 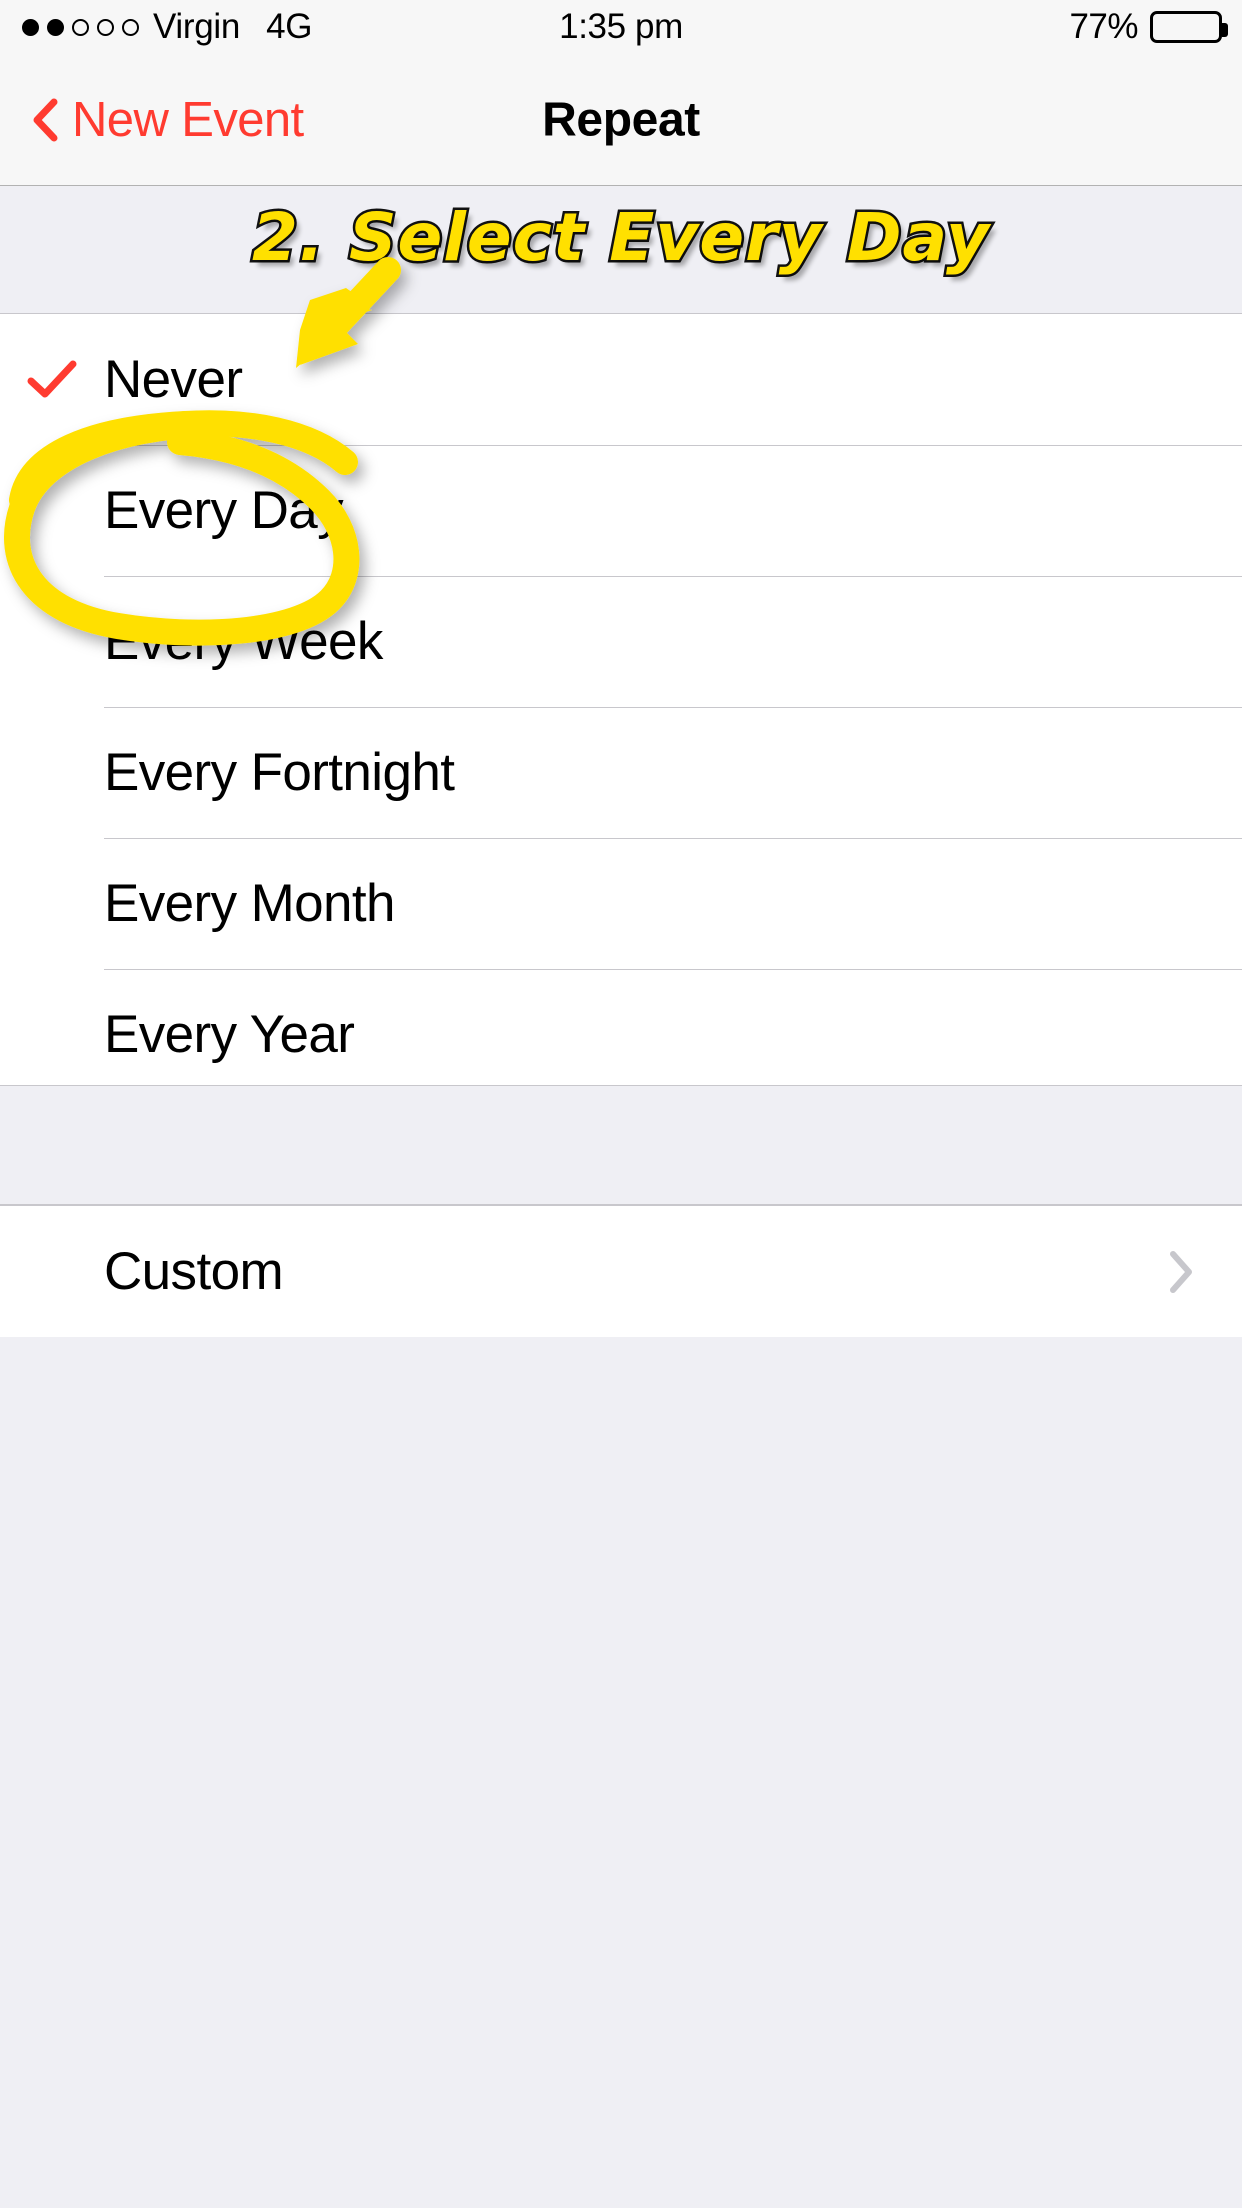 What do you see at coordinates (1148, 27) in the screenshot?
I see `status-bar-right: 77%` at bounding box center [1148, 27].